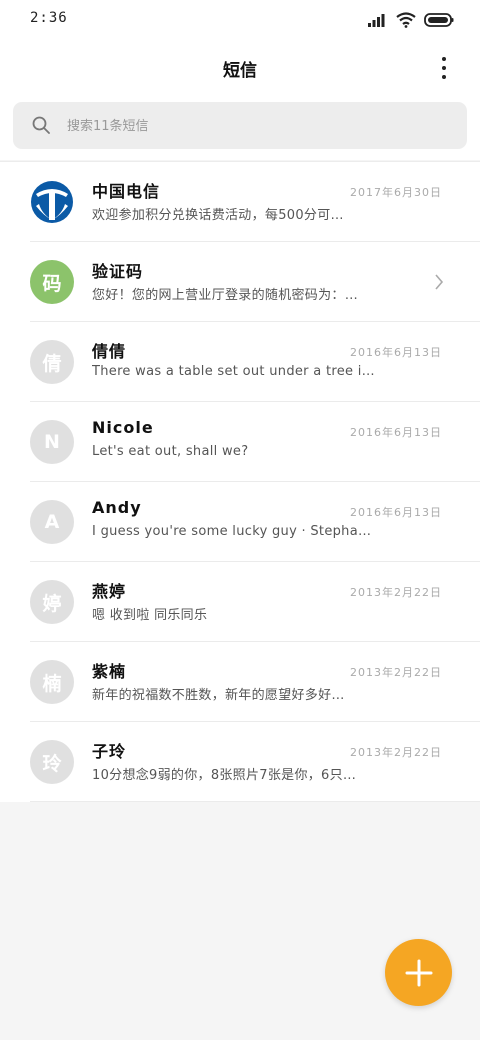  I want to click on contact-name: 中国电信, so click(126, 191).